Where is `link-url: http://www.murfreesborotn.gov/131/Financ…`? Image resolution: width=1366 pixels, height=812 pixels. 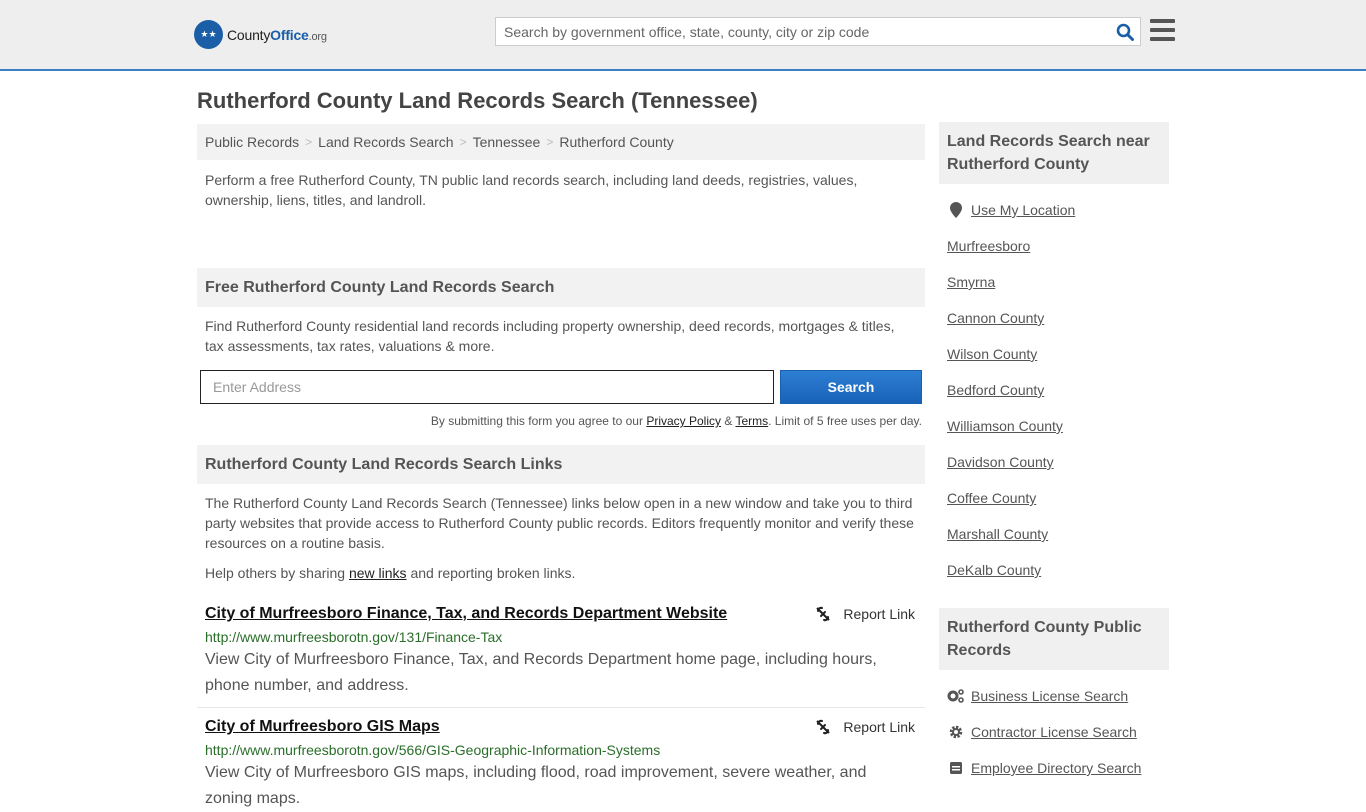 link-url: http://www.murfreesborotn.gov/131/Financ… is located at coordinates (354, 637).